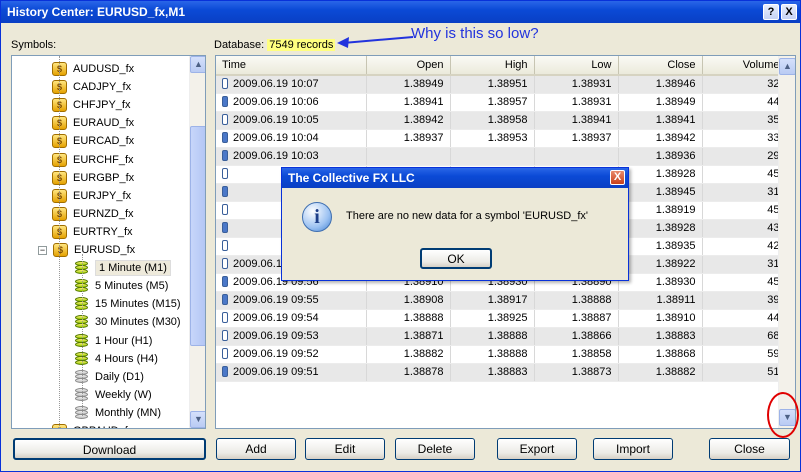 This screenshot has height=472, width=801. What do you see at coordinates (121, 286) in the screenshot?
I see `tree-item-5-minutes-m5: 5 Minutes (M5)` at bounding box center [121, 286].